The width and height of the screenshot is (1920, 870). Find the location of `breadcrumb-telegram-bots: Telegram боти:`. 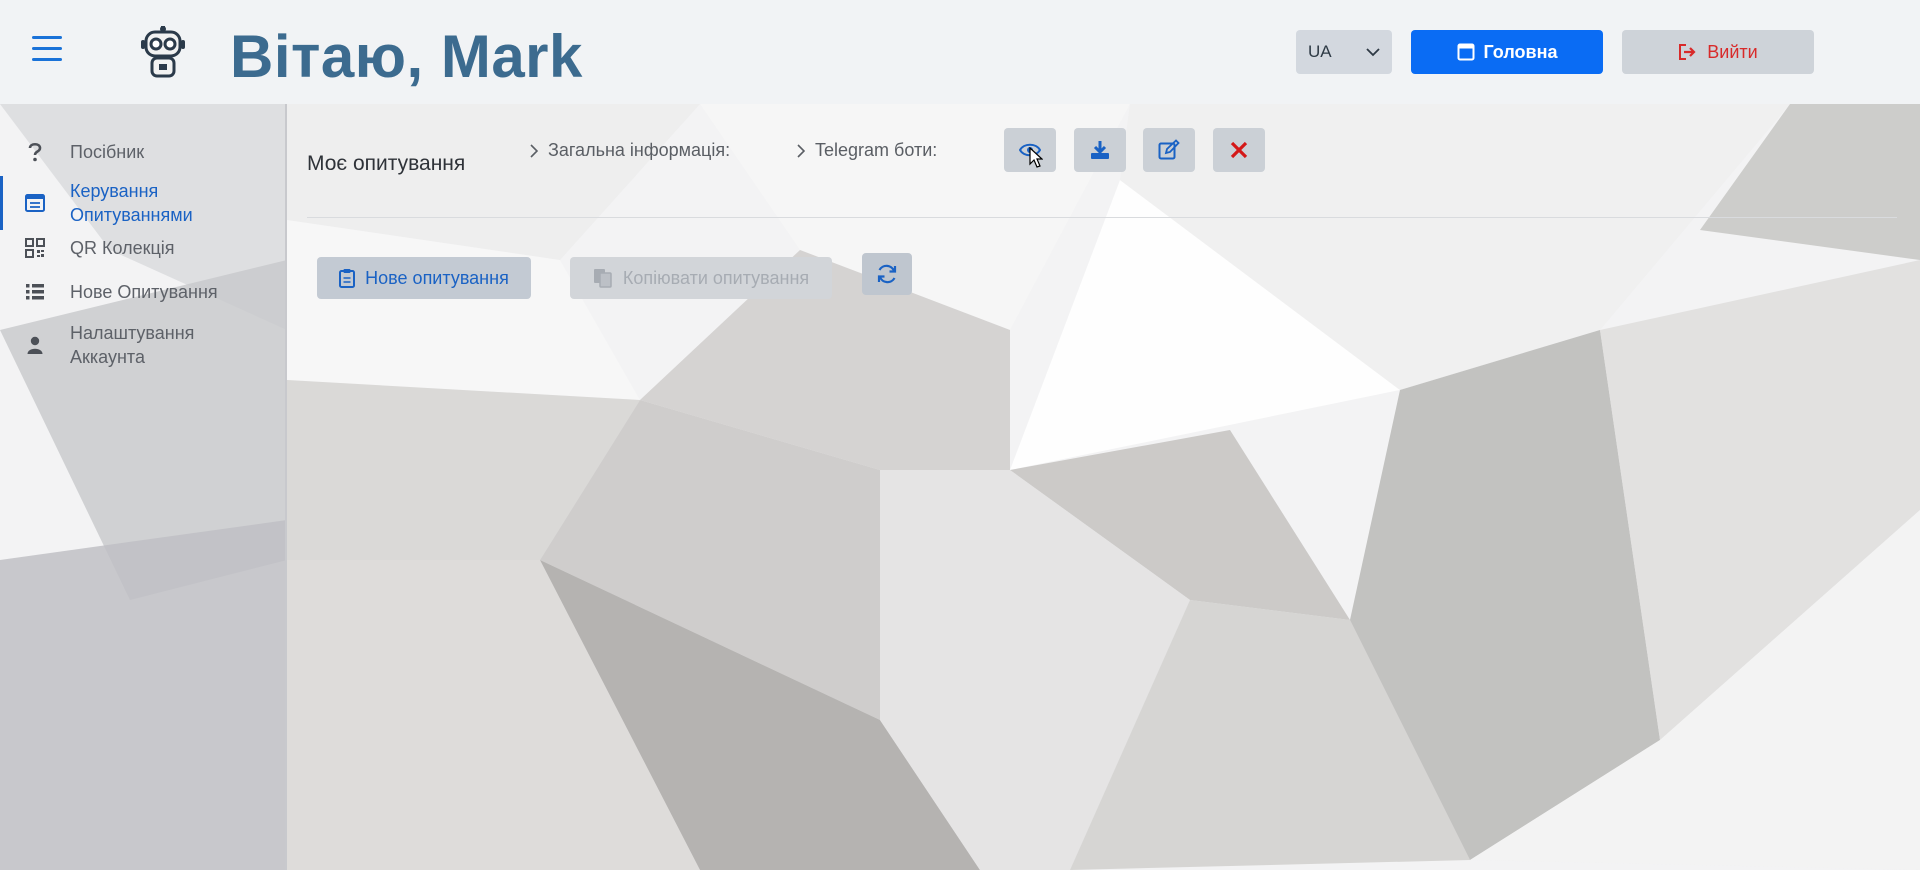

breadcrumb-telegram-bots: Telegram боти: is located at coordinates (867, 150).